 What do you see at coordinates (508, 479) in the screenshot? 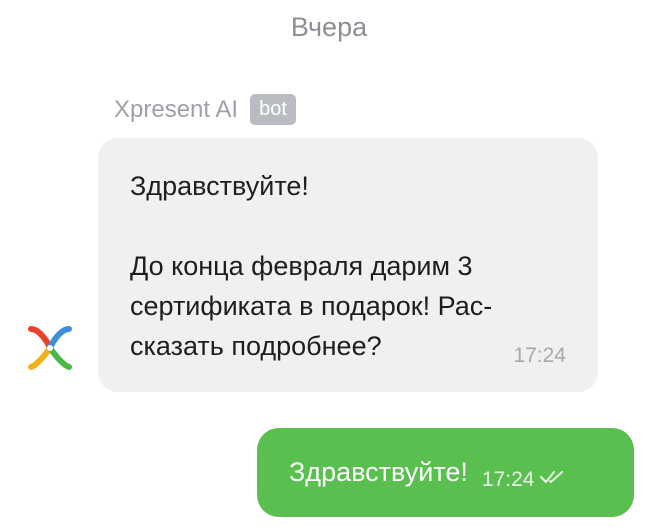
I see `outgoing-message-time: 17:24` at bounding box center [508, 479].